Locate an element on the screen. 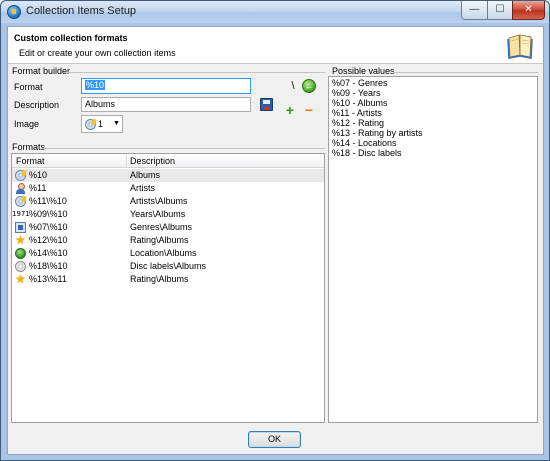  header-subtitle: Edit or create your own collection items is located at coordinates (97, 53).